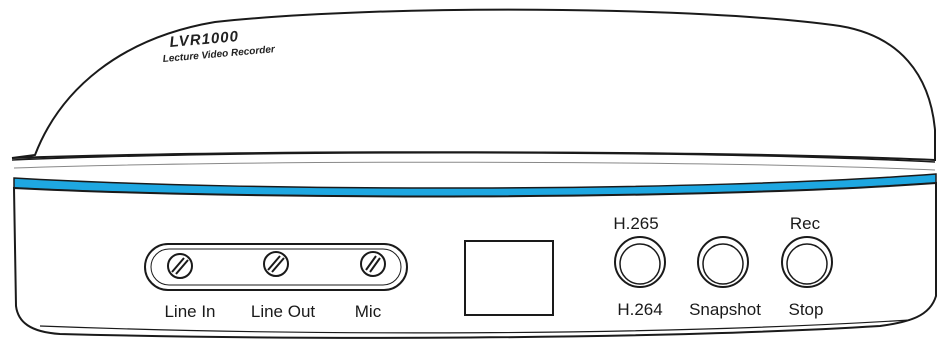 This screenshot has height=346, width=940. Describe the element at coordinates (639, 309) in the screenshot. I see `codec-bottom-label: H.264` at that location.